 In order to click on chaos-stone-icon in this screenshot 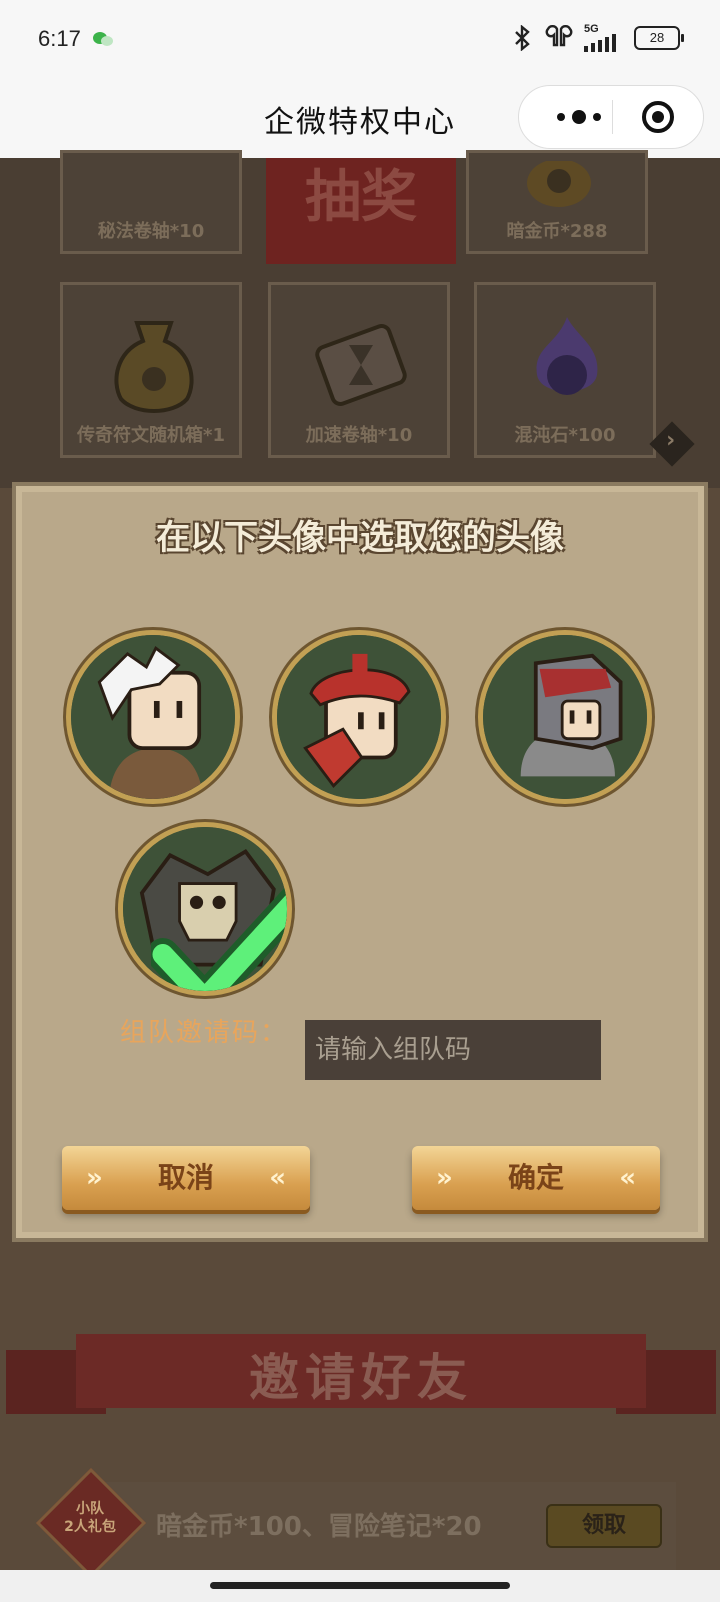, I will do `click(567, 356)`.